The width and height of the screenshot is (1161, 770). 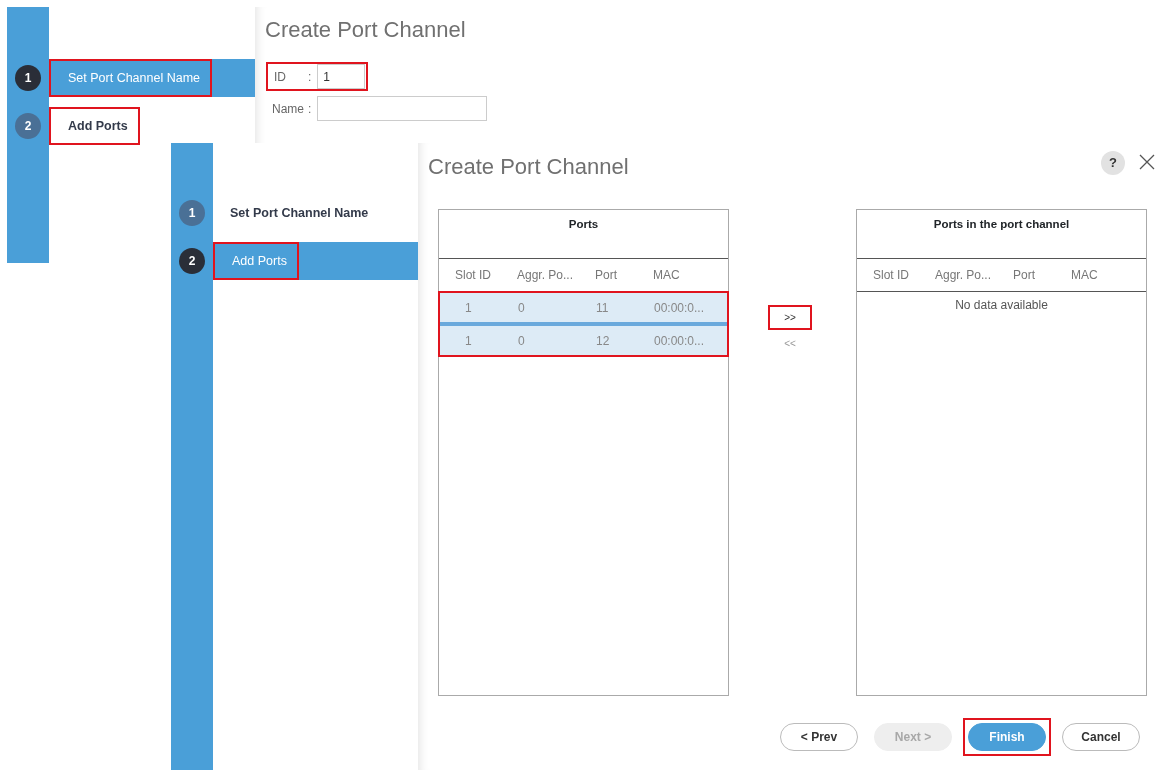 I want to click on step-label: Set Port Channel Name, so click(x=299, y=213).